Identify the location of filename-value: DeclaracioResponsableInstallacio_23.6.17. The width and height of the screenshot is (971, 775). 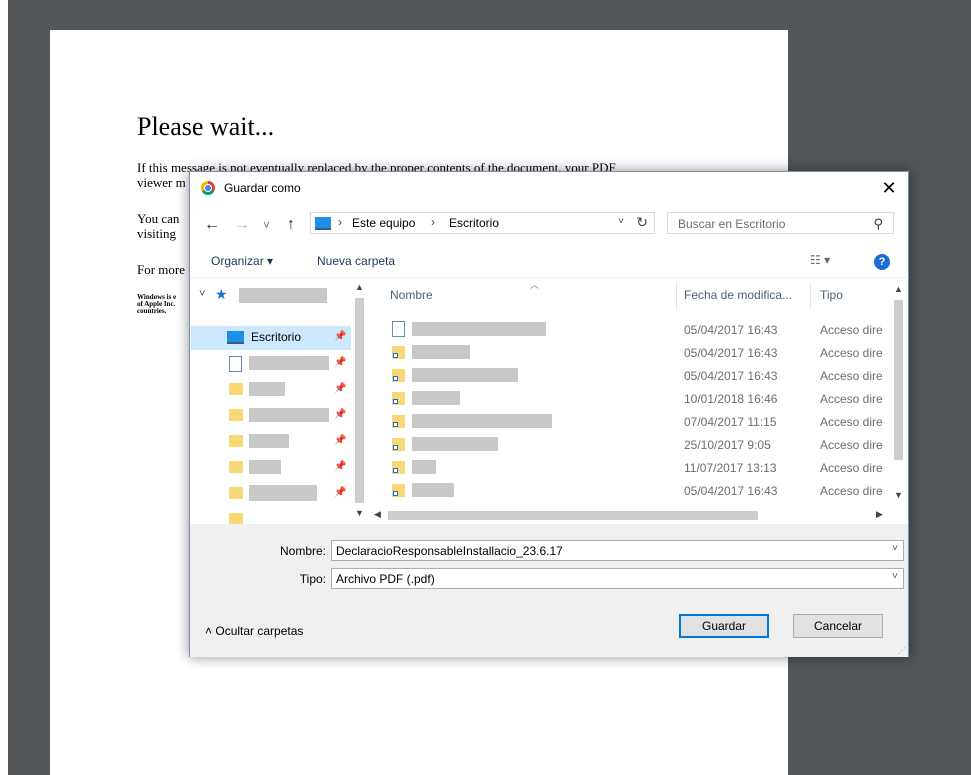
(449, 551).